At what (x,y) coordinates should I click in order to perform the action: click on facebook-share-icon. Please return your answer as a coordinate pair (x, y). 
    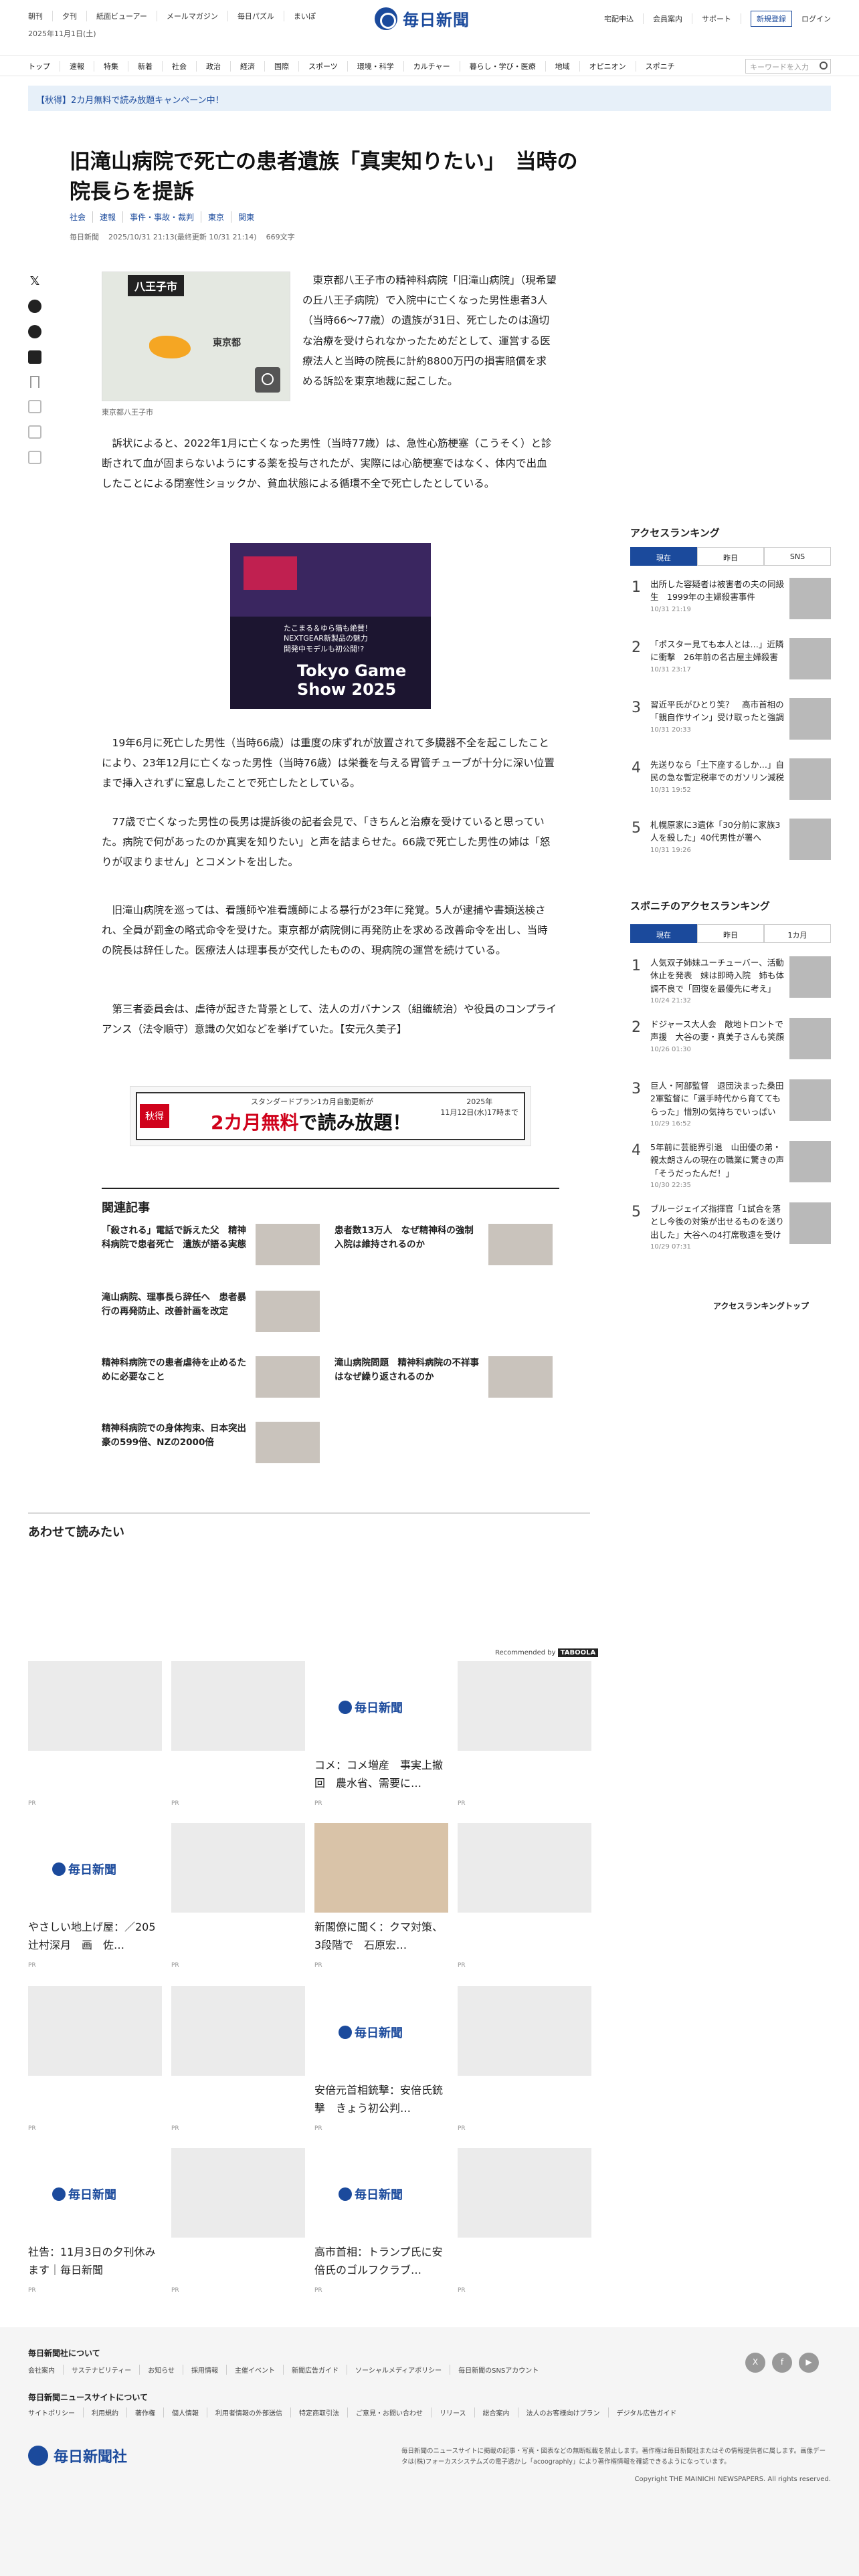
    Looking at the image, I should click on (34, 331).